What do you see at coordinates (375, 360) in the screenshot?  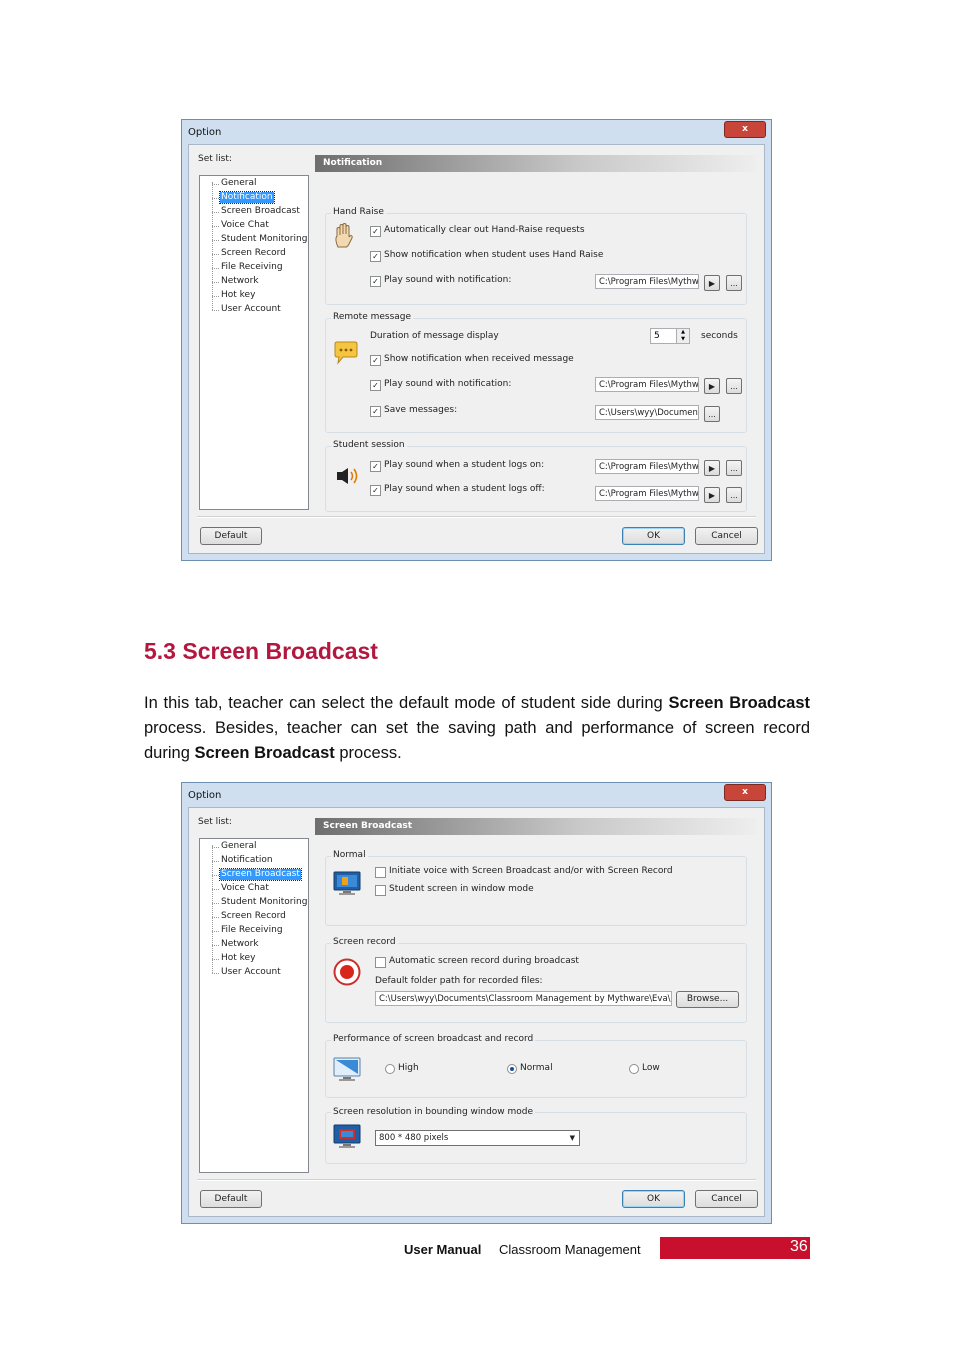 I see `show-message-notification-checkbox: ✓` at bounding box center [375, 360].